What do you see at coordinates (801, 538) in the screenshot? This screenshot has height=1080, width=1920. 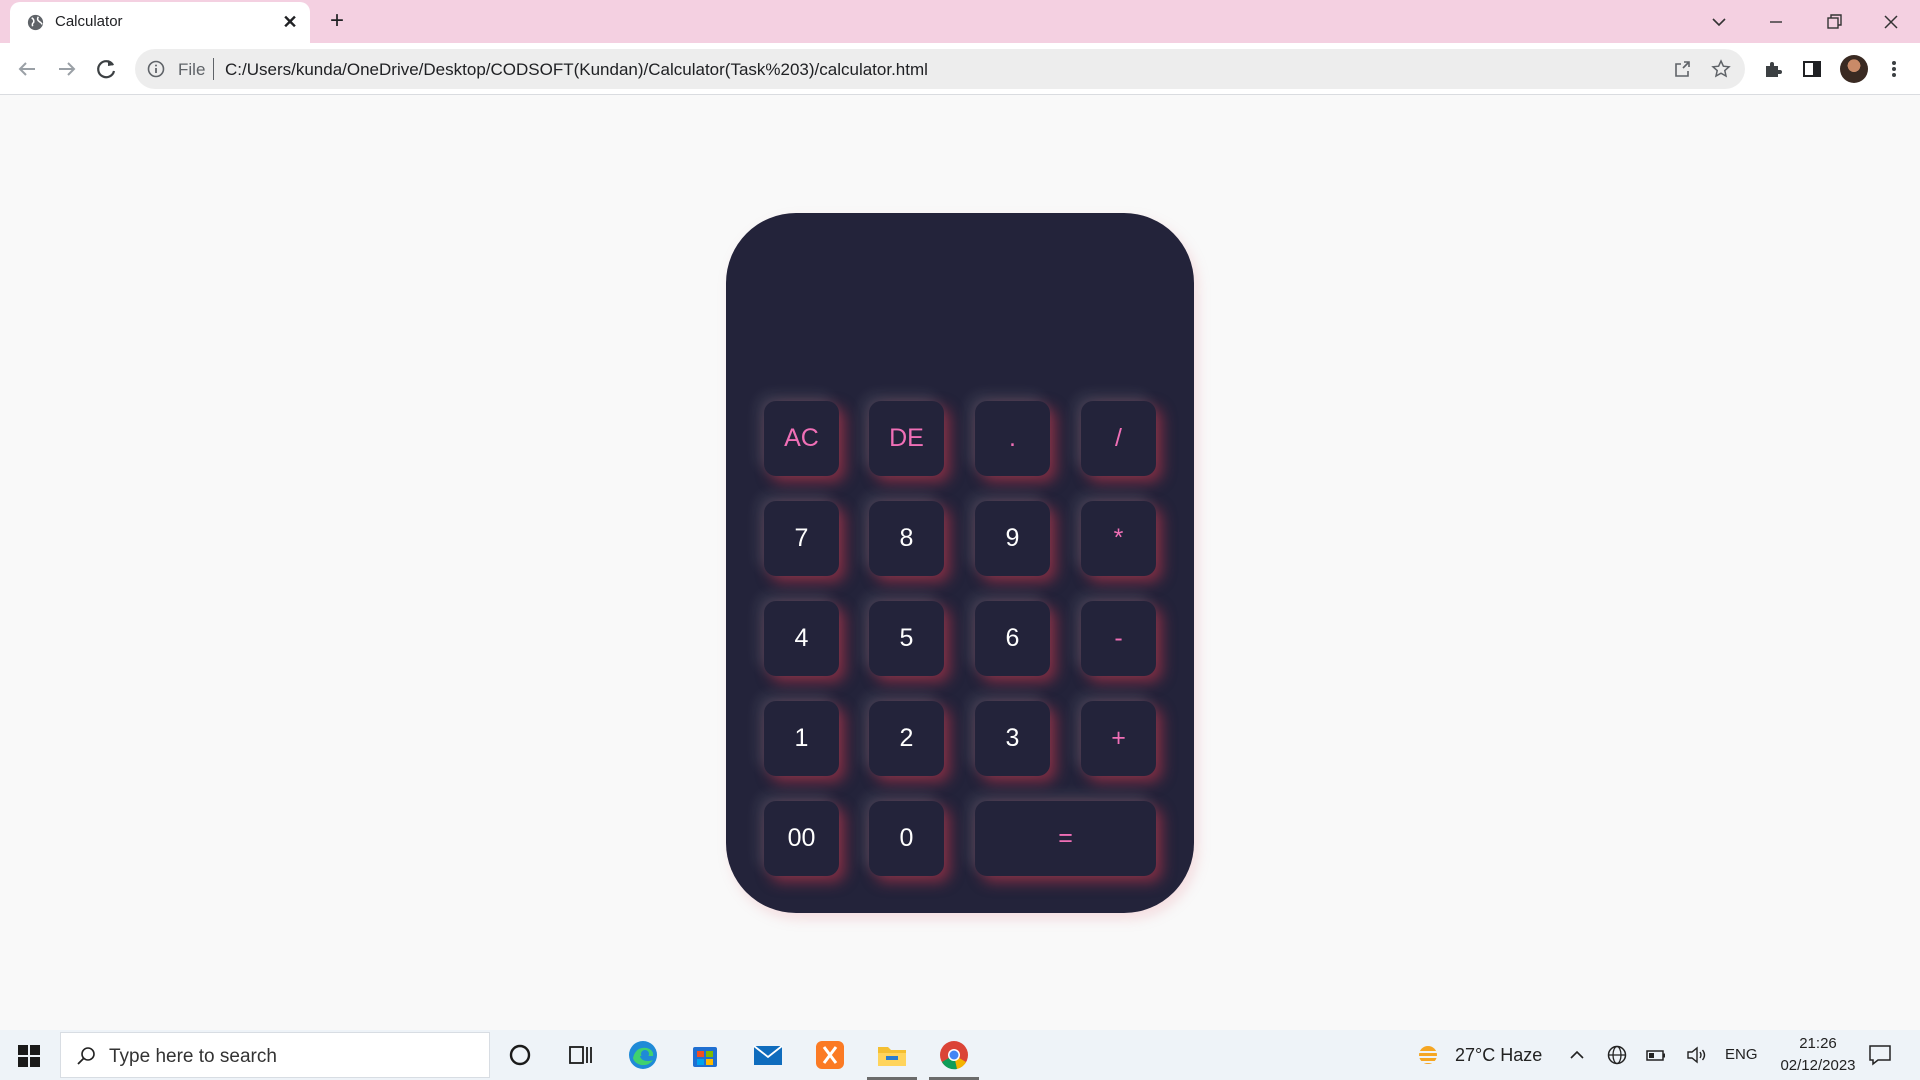 I see `digit-7-button: 7` at bounding box center [801, 538].